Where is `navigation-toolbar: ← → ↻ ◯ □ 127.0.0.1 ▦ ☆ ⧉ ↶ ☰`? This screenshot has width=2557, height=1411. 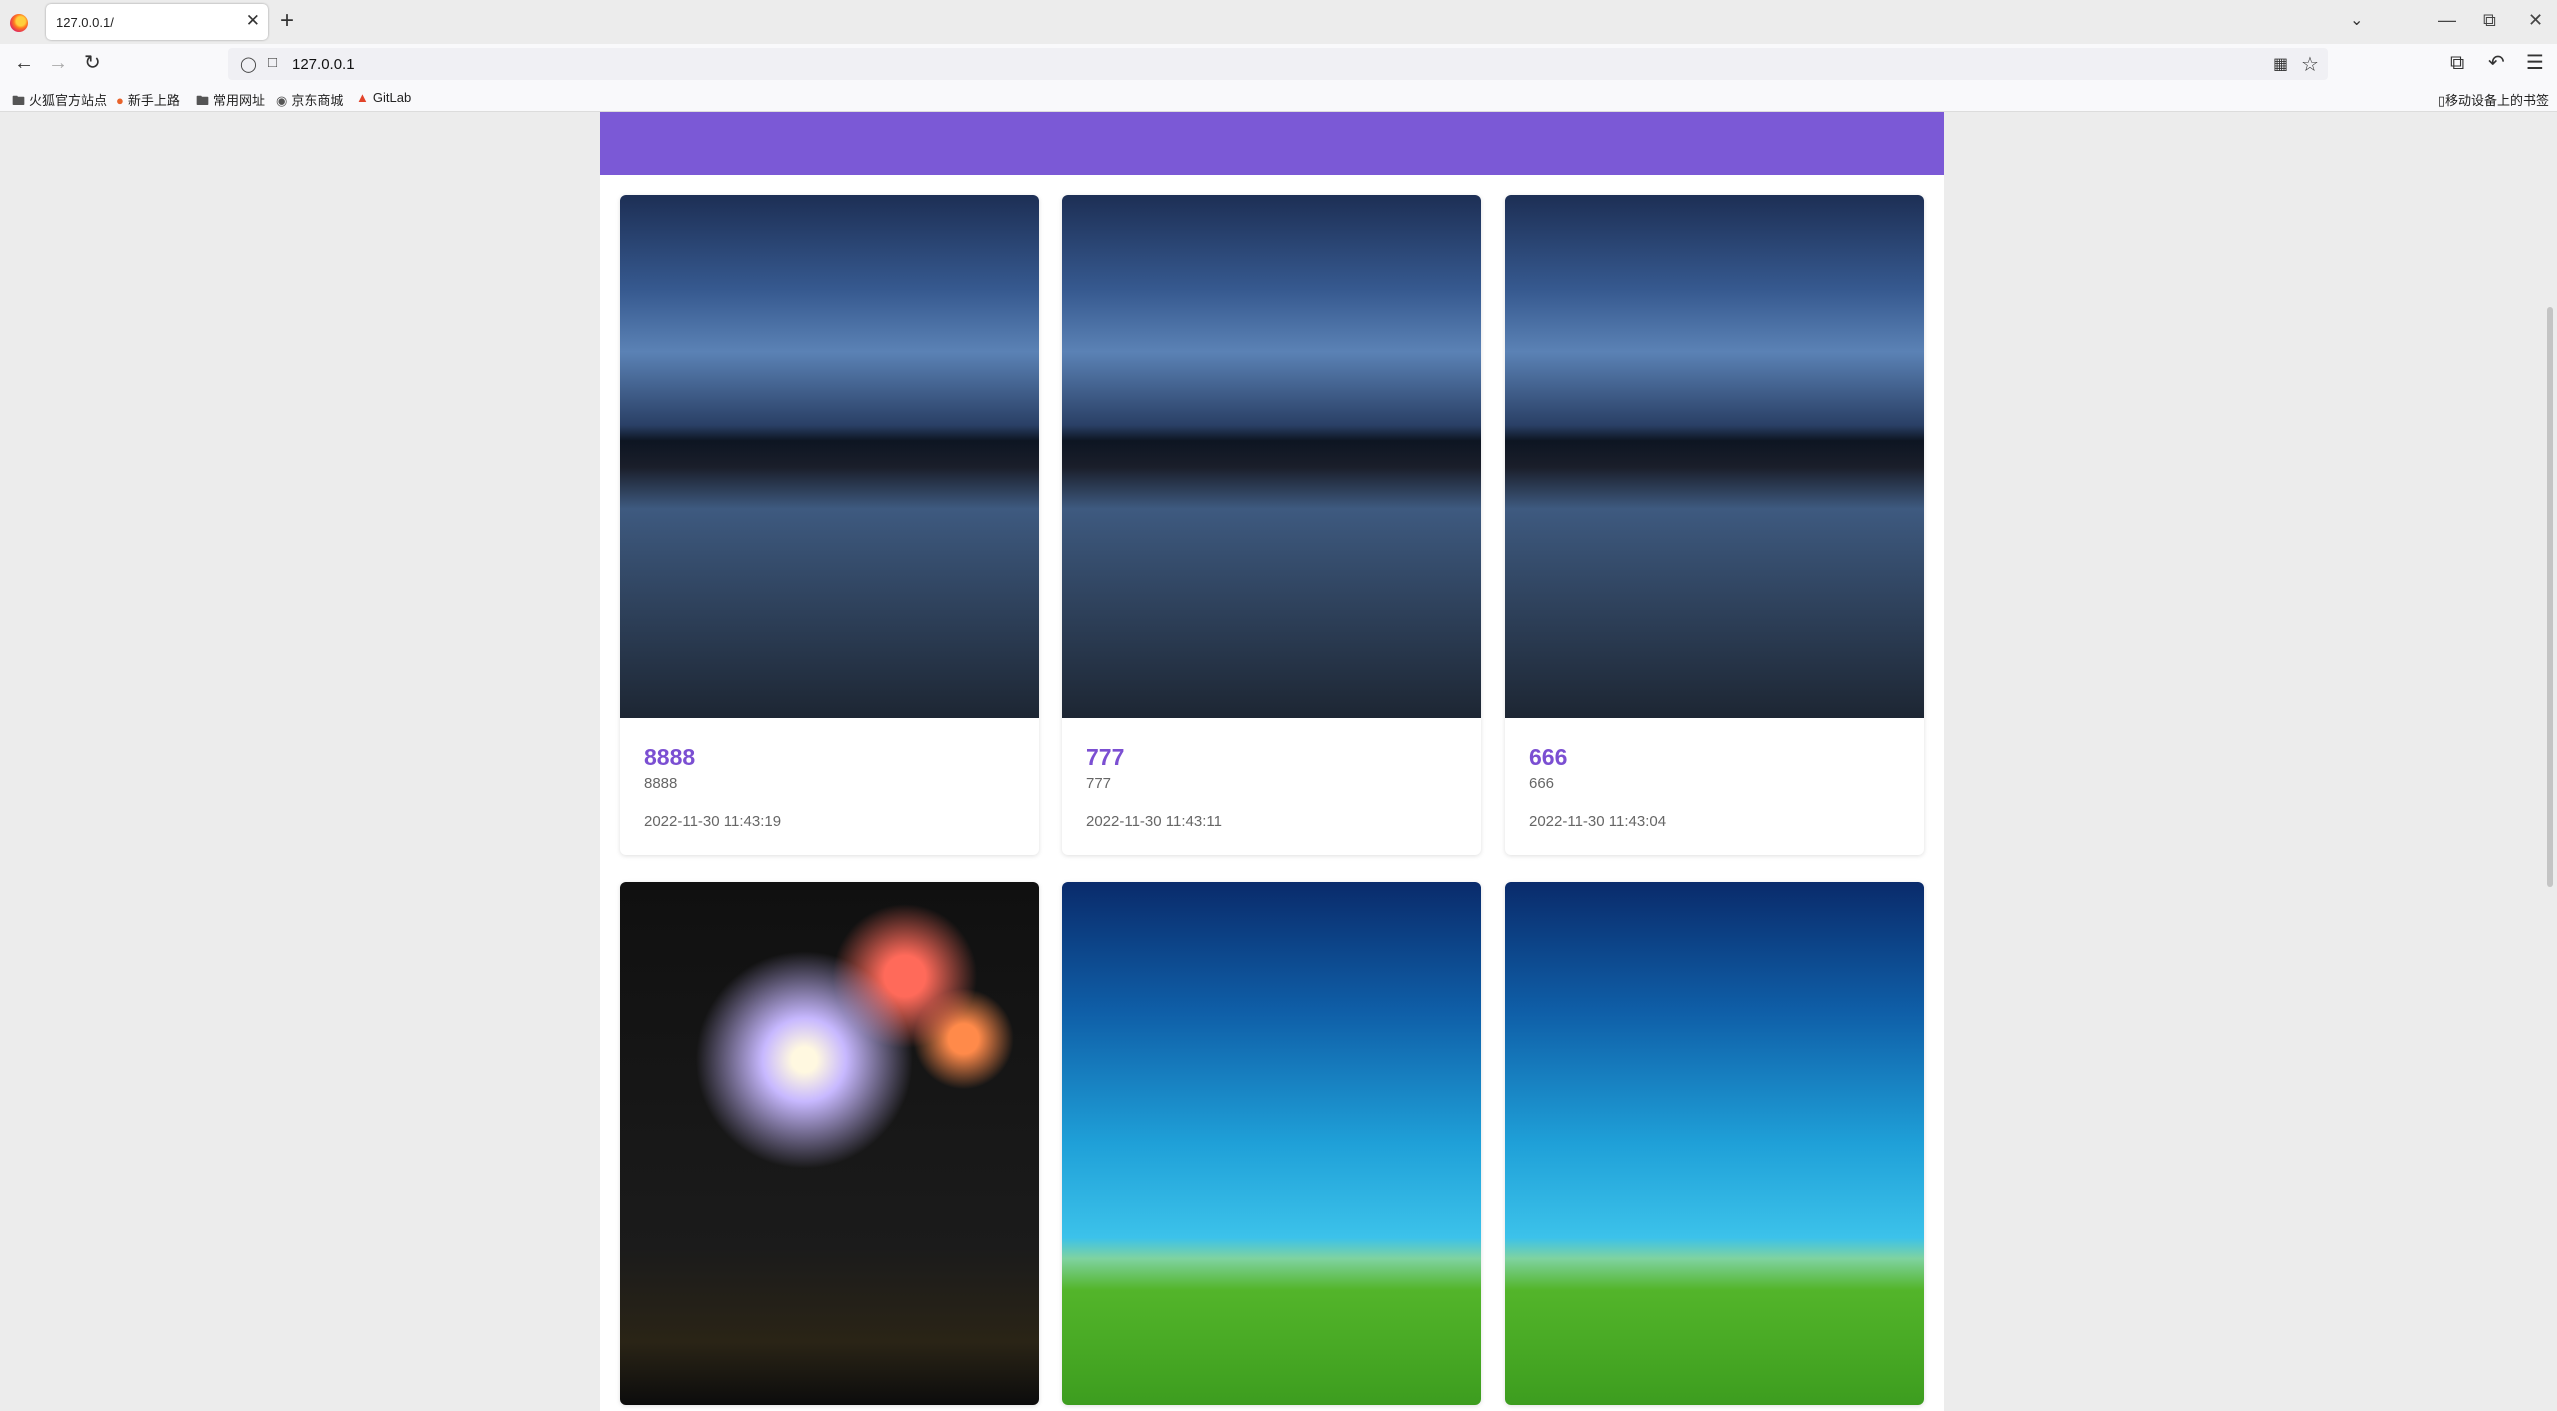 navigation-toolbar: ← → ↻ ◯ □ 127.0.0.1 ▦ ☆ ⧉ ↶ ☰ is located at coordinates (1278, 64).